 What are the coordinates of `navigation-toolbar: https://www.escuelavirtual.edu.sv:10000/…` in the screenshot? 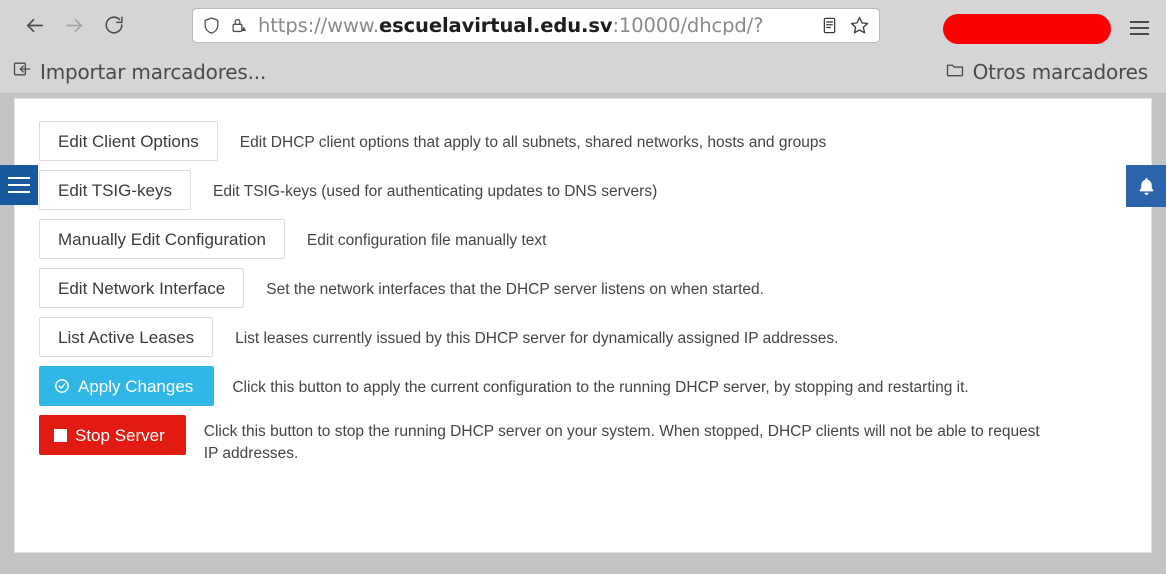 It's located at (583, 25).